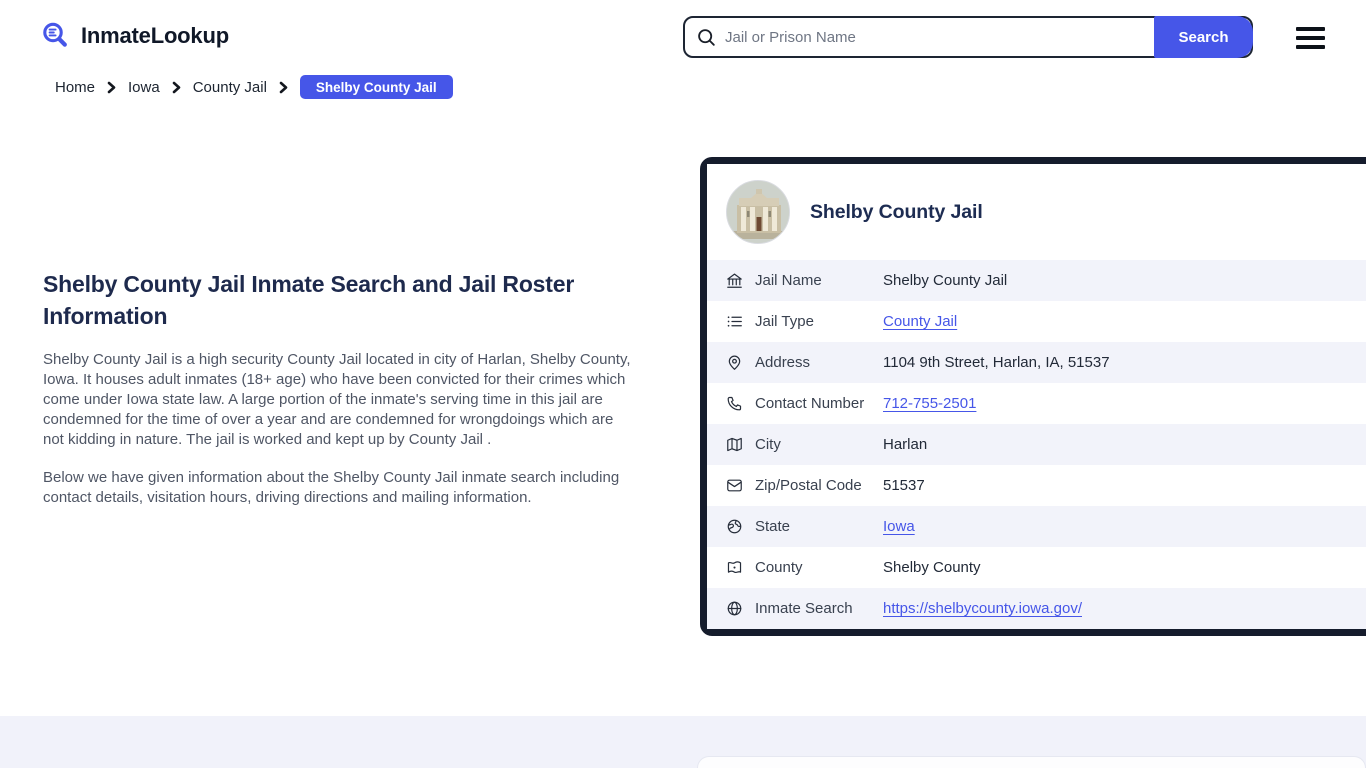 The image size is (1366, 768). What do you see at coordinates (734, 280) in the screenshot?
I see `bank-icon` at bounding box center [734, 280].